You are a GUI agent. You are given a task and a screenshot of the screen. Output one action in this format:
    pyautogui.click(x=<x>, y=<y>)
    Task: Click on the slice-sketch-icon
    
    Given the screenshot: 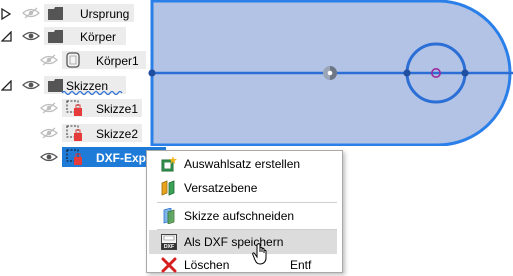 What is the action you would take?
    pyautogui.click(x=169, y=216)
    